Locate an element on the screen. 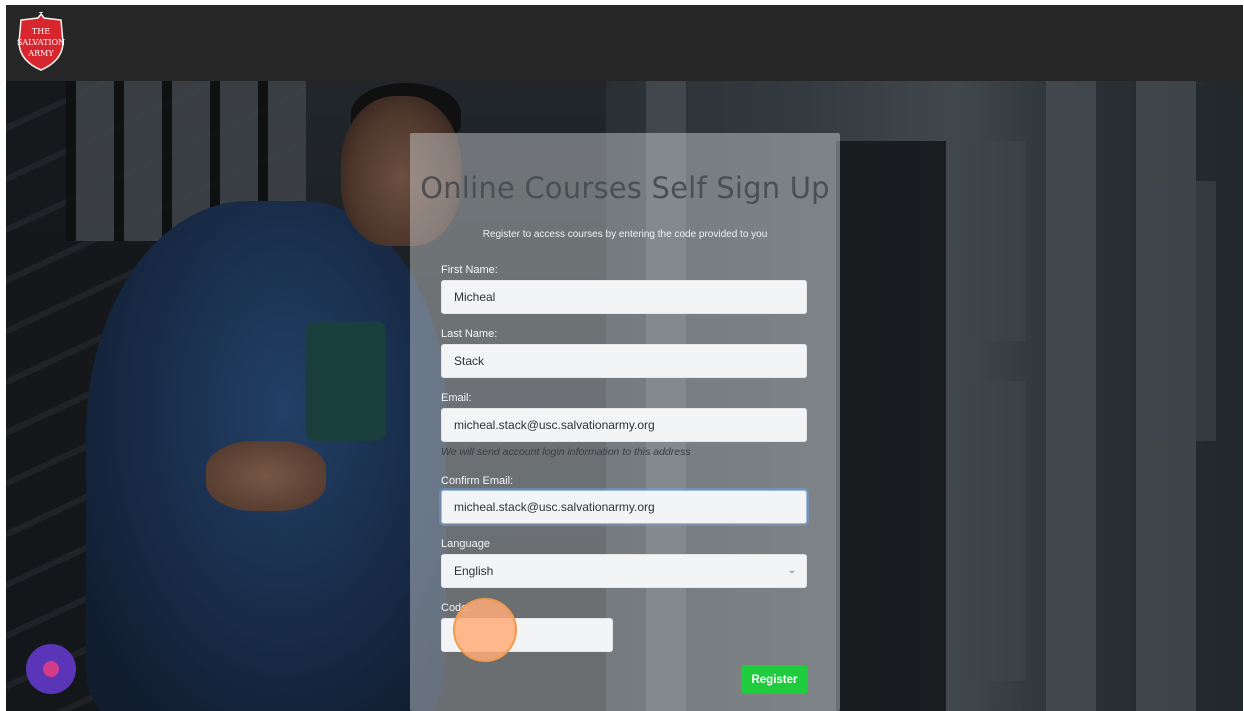 The height and width of the screenshot is (711, 1244). language-label: Language is located at coordinates (465, 544).